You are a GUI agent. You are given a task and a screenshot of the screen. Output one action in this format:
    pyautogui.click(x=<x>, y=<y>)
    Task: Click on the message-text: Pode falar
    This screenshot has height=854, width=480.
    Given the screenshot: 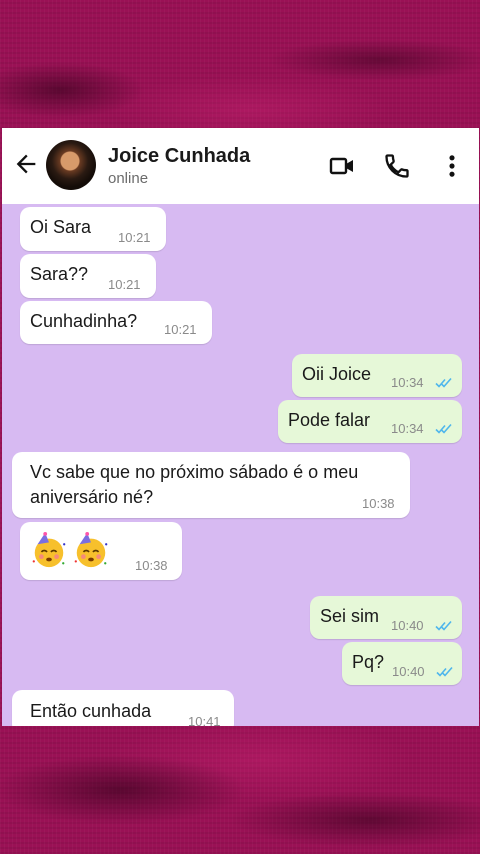 What is the action you would take?
    pyautogui.click(x=329, y=420)
    